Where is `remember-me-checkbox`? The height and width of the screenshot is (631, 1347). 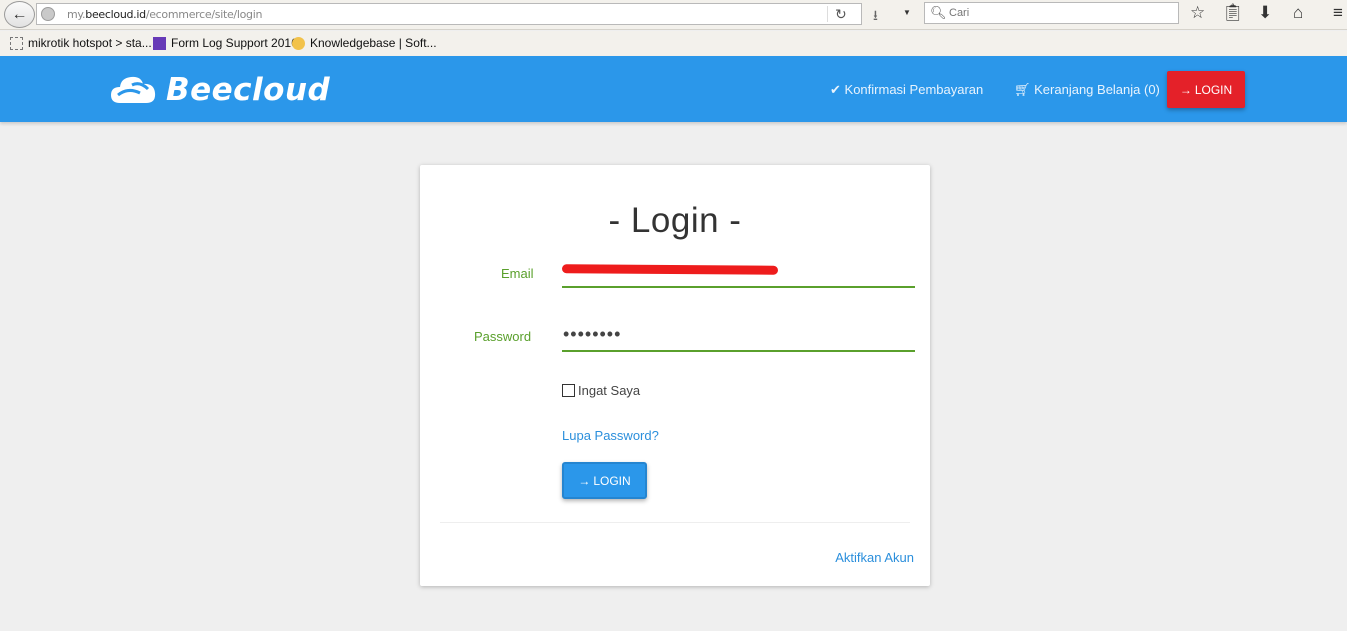 remember-me-checkbox is located at coordinates (568, 390).